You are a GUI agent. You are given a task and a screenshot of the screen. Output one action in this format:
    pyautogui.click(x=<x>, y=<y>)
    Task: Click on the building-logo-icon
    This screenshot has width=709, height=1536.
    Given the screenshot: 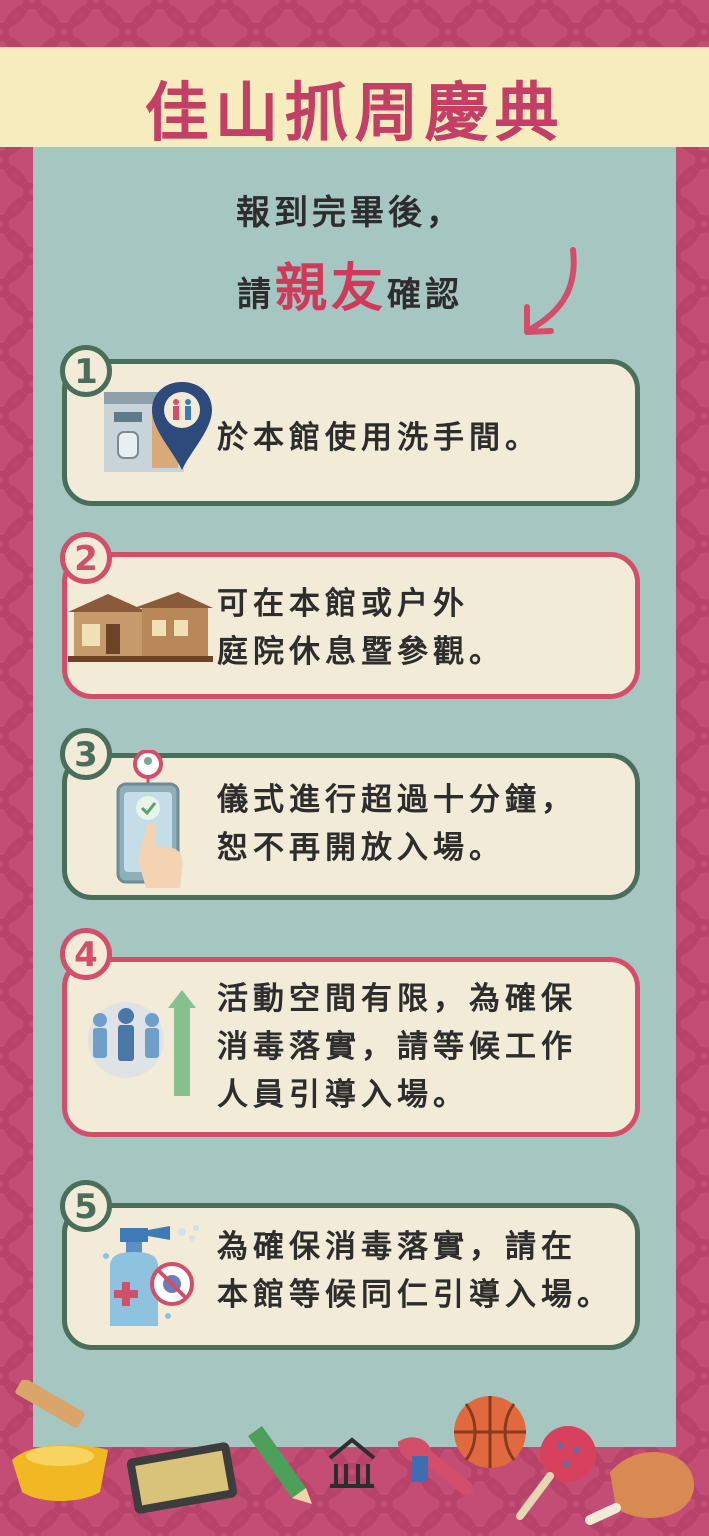 What is the action you would take?
    pyautogui.click(x=352, y=1462)
    